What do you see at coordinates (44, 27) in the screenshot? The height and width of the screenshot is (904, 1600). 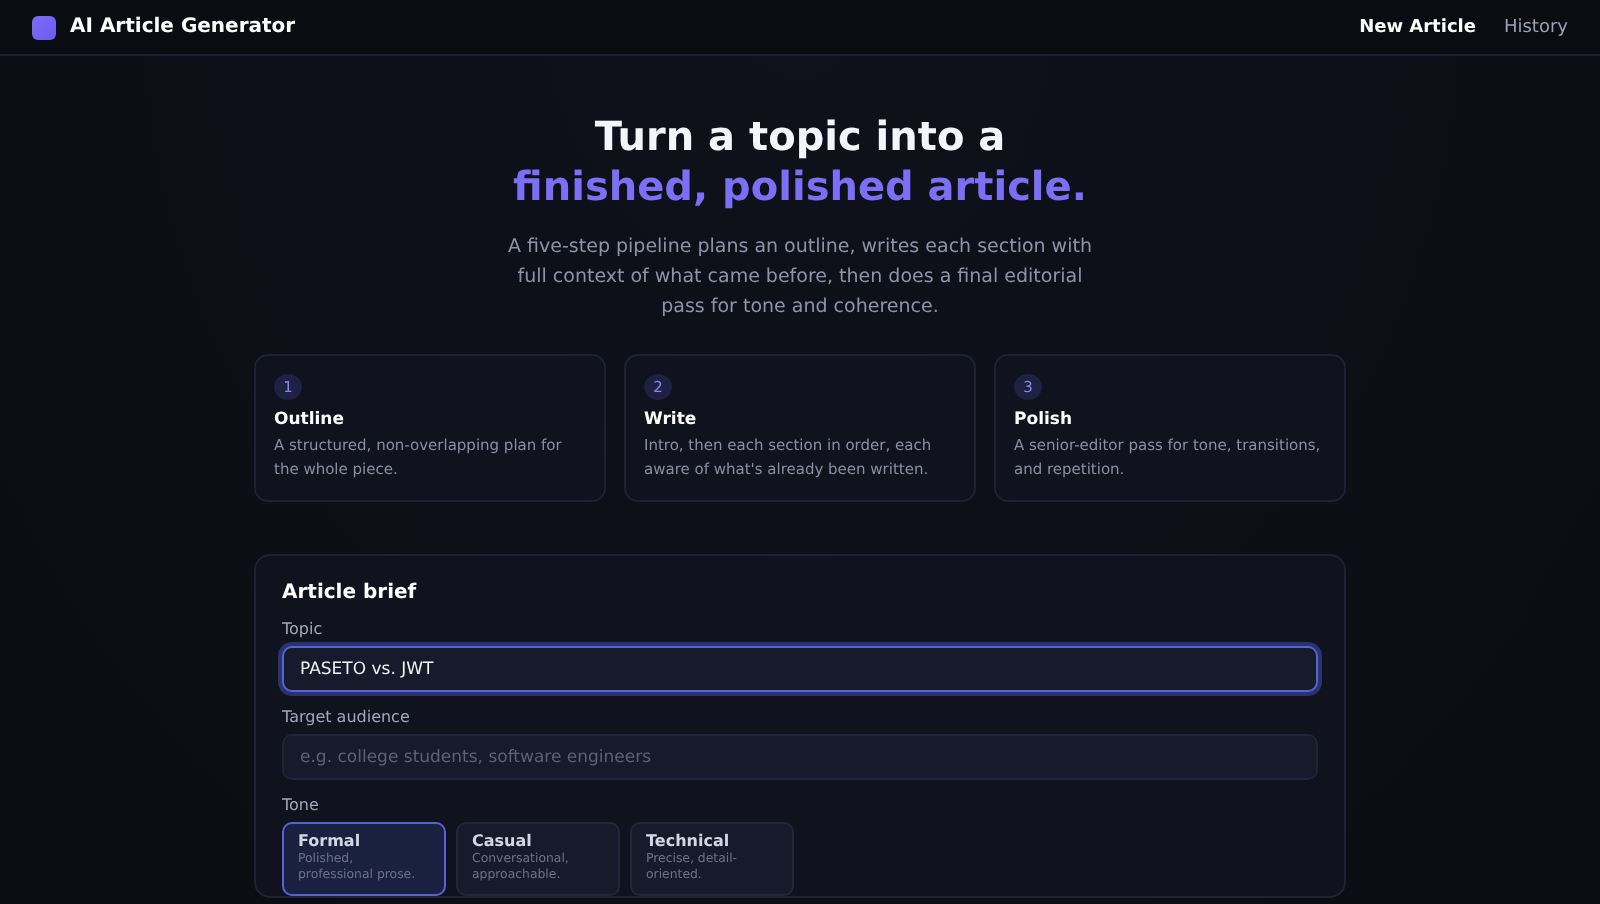 I see `logo-icon` at bounding box center [44, 27].